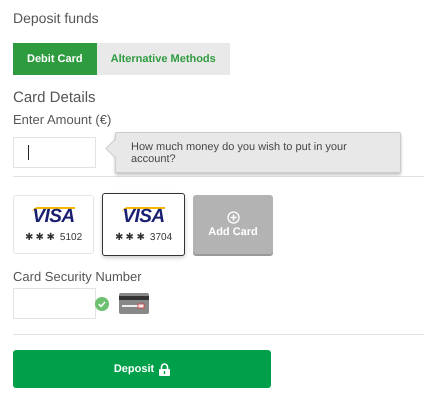  I want to click on method-tab: Debit Card, so click(55, 59).